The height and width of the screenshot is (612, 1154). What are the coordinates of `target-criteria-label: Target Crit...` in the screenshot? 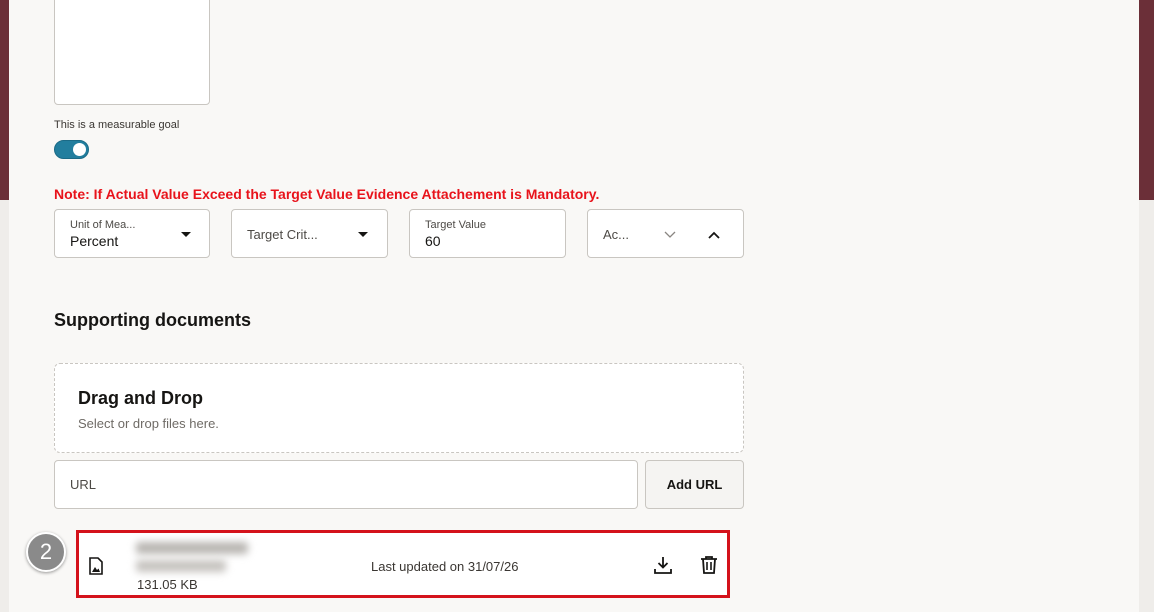 It's located at (282, 234).